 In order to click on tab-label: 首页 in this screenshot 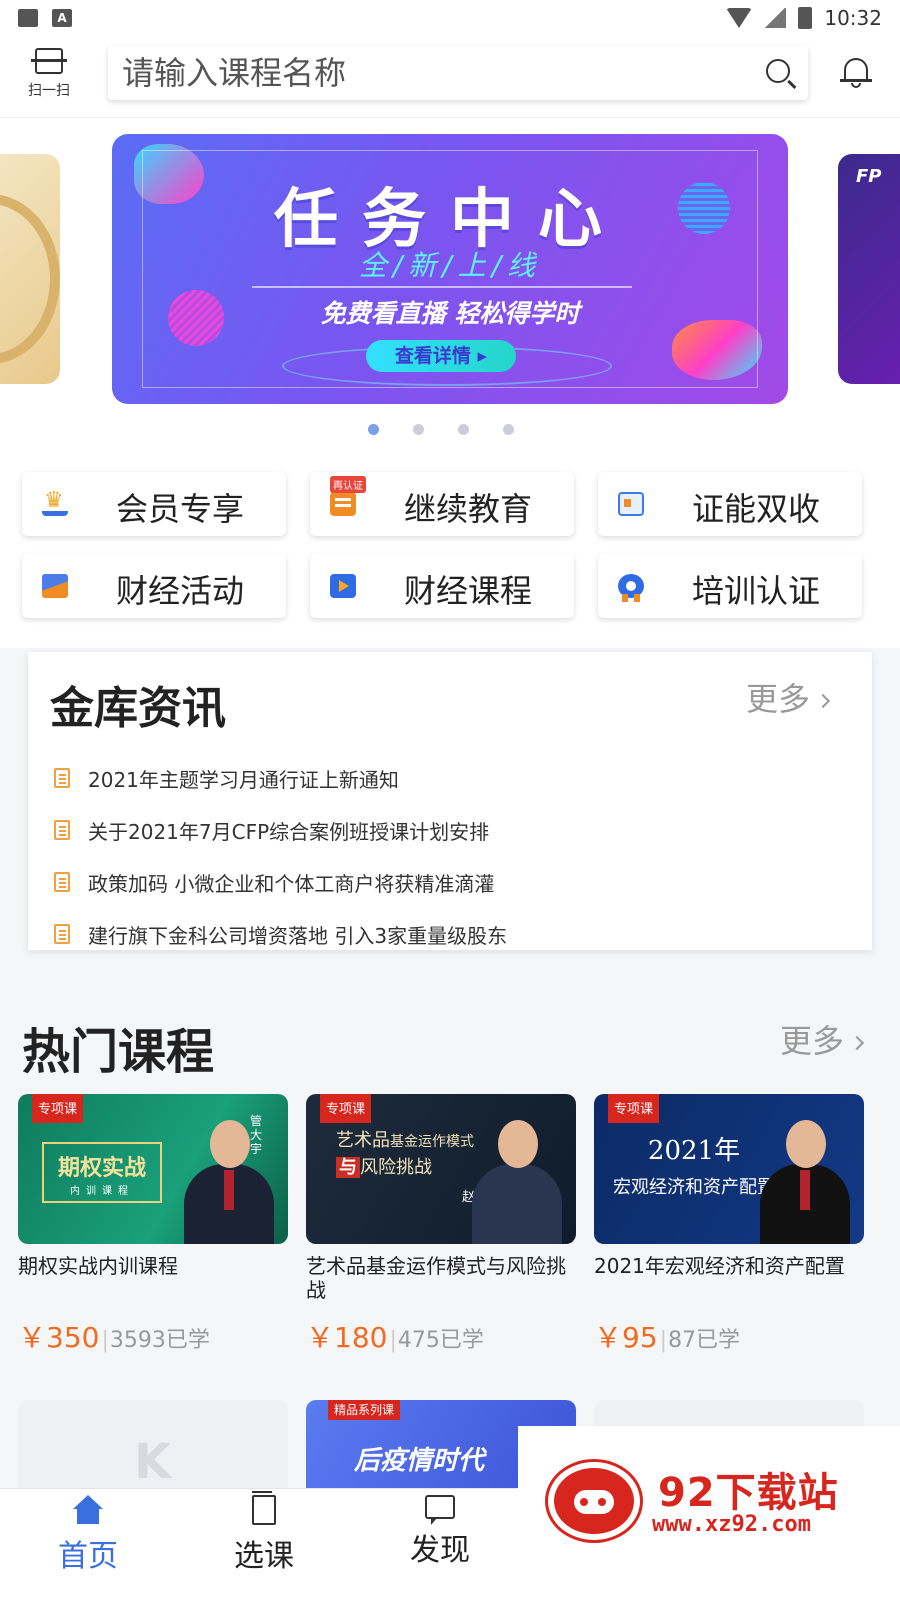, I will do `click(88, 1556)`.